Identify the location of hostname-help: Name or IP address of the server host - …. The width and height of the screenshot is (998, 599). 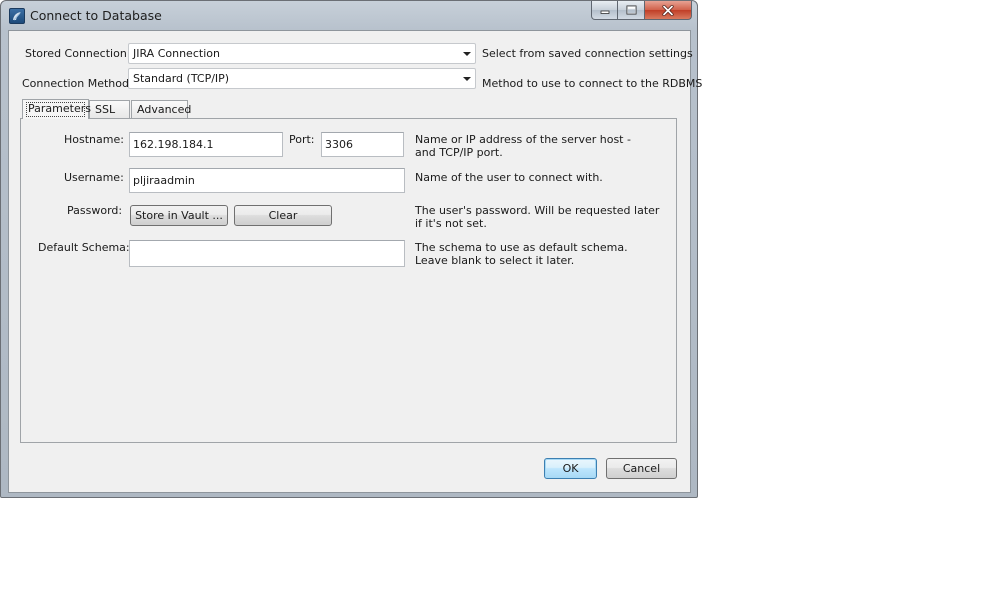
(523, 146).